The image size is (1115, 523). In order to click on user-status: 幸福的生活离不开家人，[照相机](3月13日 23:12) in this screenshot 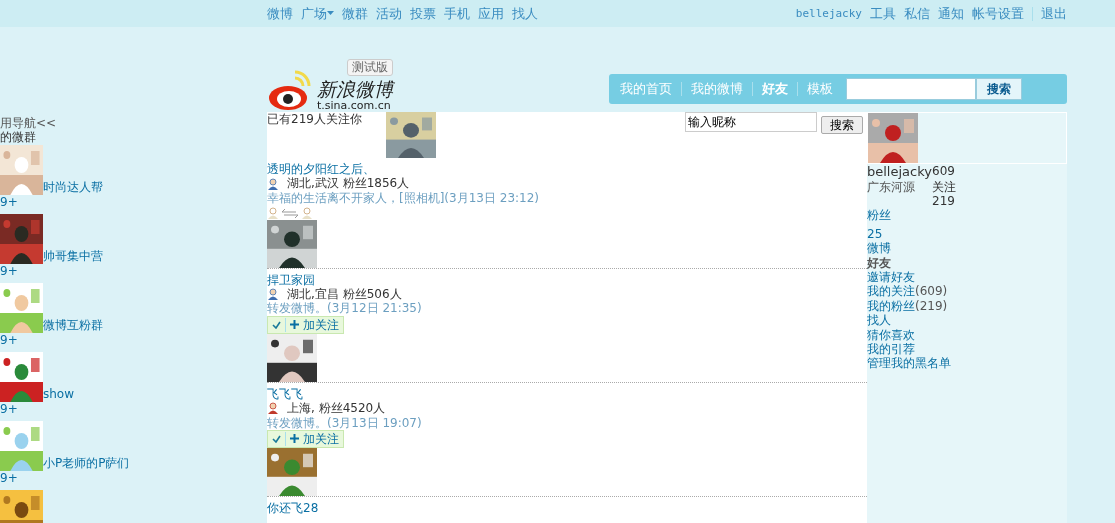, I will do `click(404, 198)`.